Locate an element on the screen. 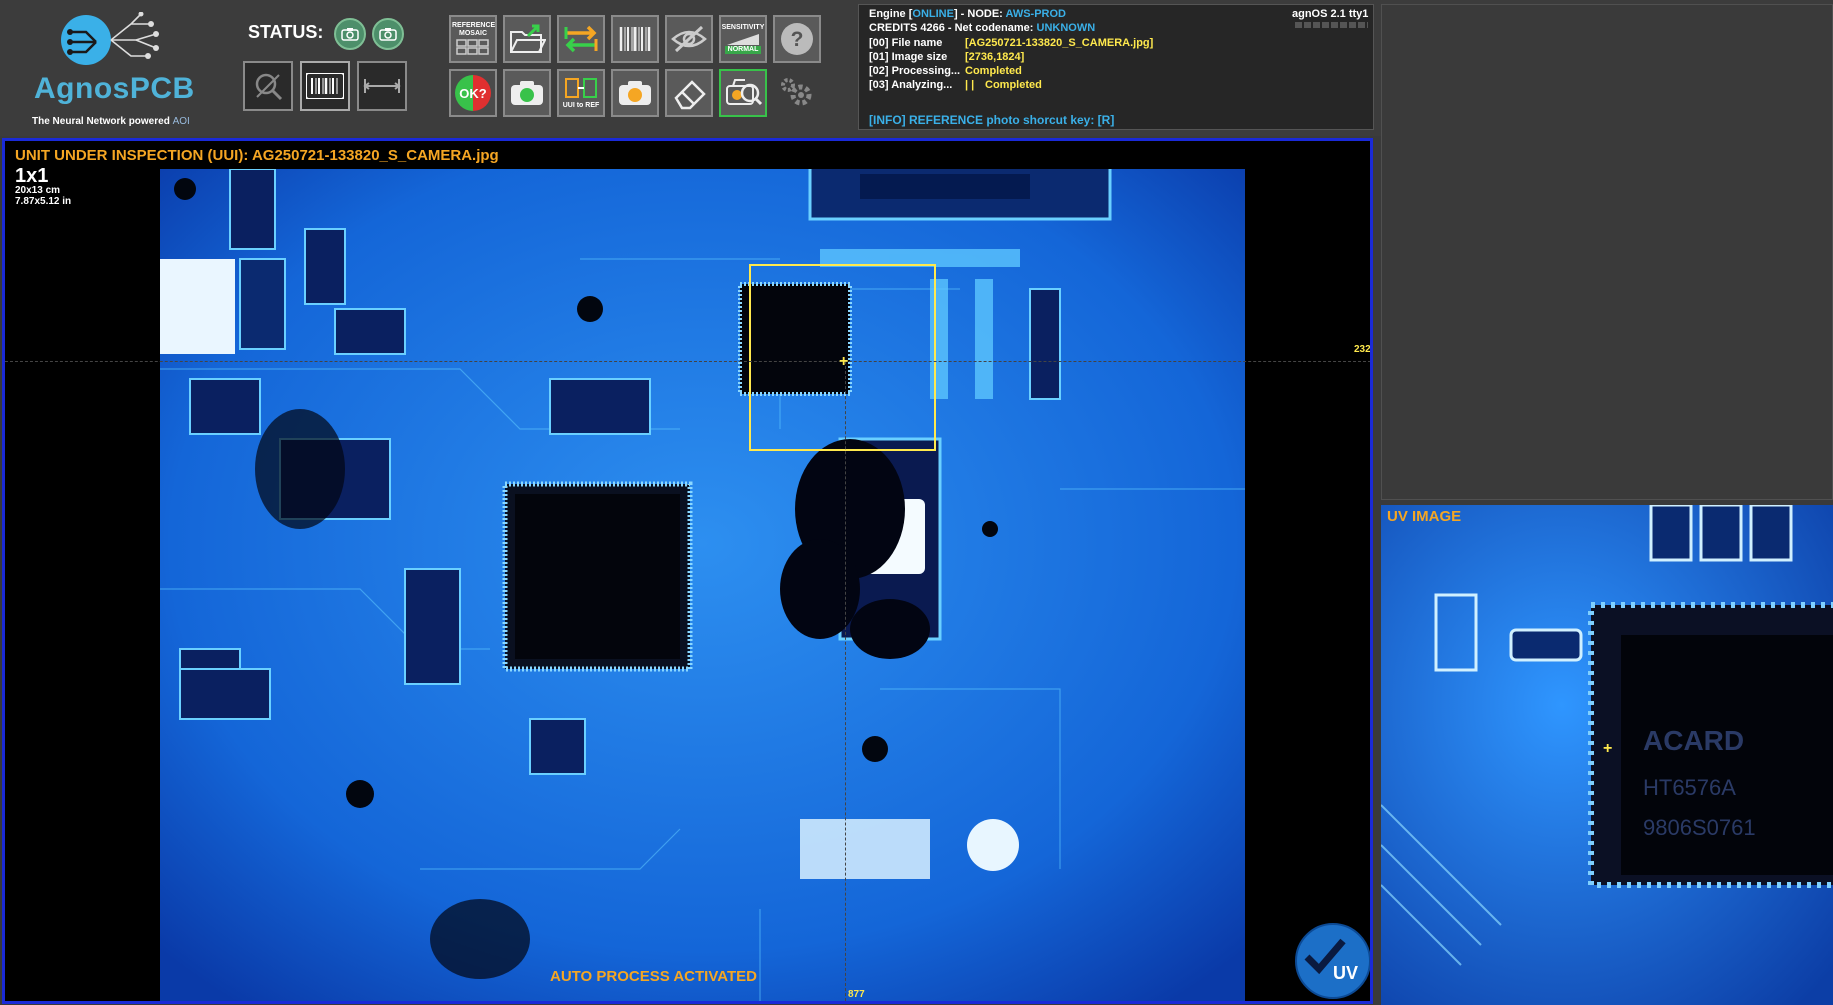  sensitivity-level: NORMAL is located at coordinates (743, 50).